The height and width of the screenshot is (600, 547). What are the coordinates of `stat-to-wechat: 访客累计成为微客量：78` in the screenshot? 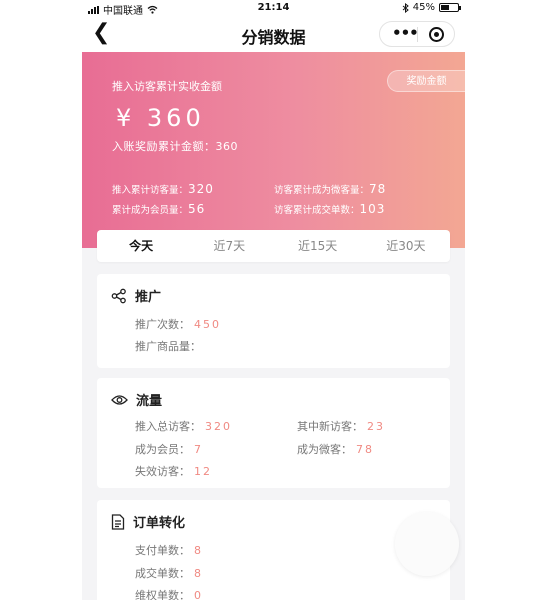 It's located at (330, 189).